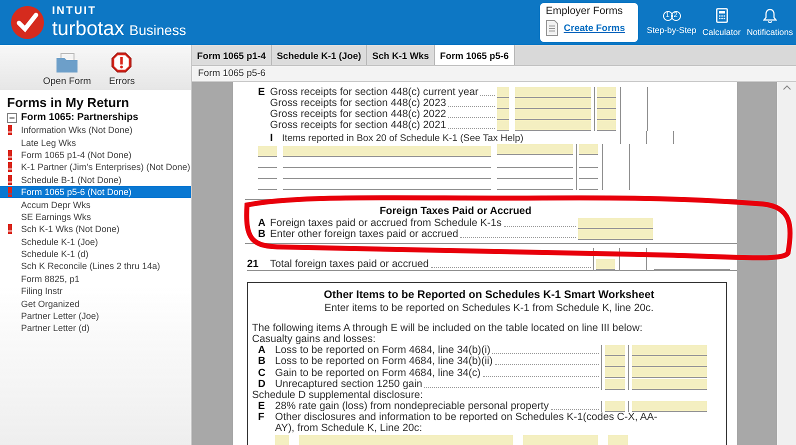  I want to click on line-letter: F, so click(262, 417).